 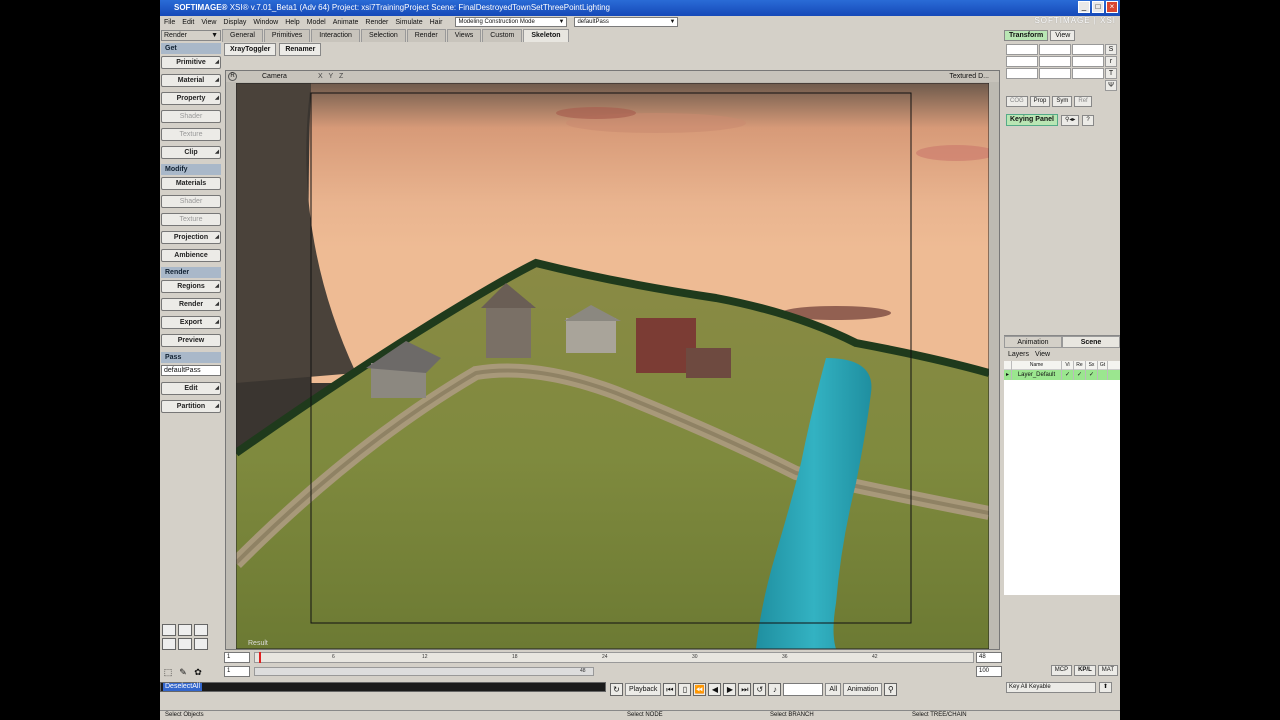 I want to click on layout-1-icon, so click(x=169, y=630).